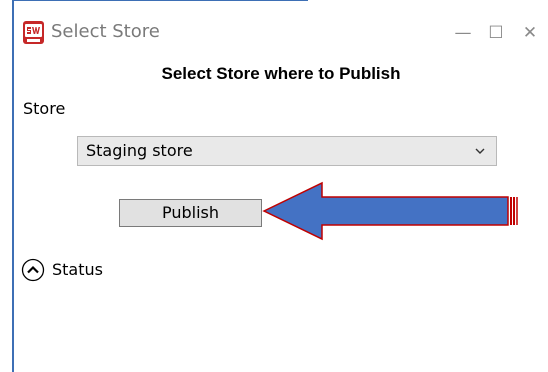  What do you see at coordinates (33, 32) in the screenshot?
I see `sw-app-icon` at bounding box center [33, 32].